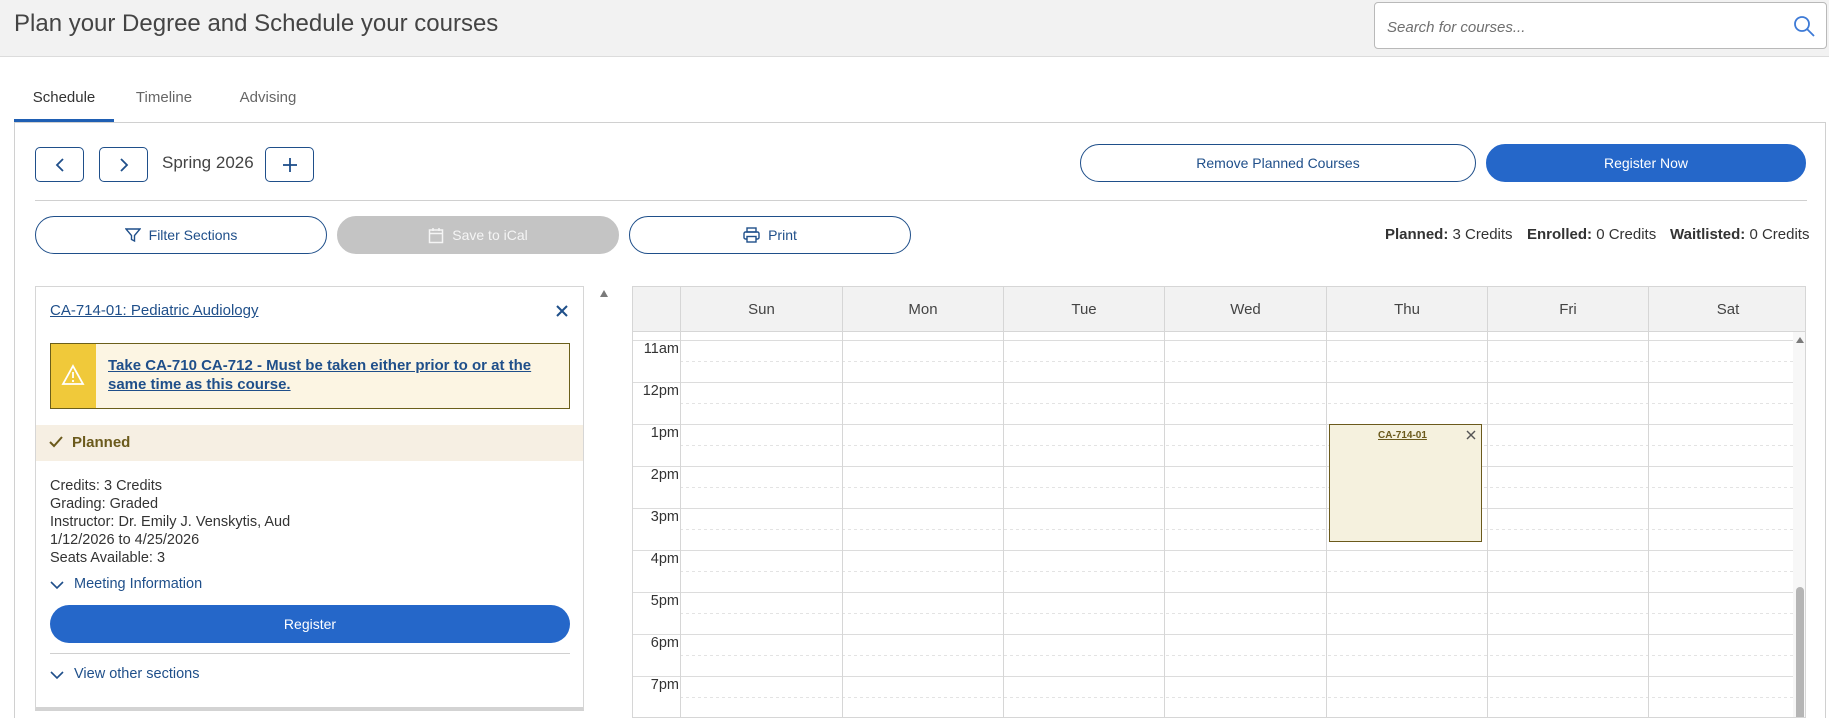 The width and height of the screenshot is (1829, 718). I want to click on time-label: 3pm, so click(664, 517).